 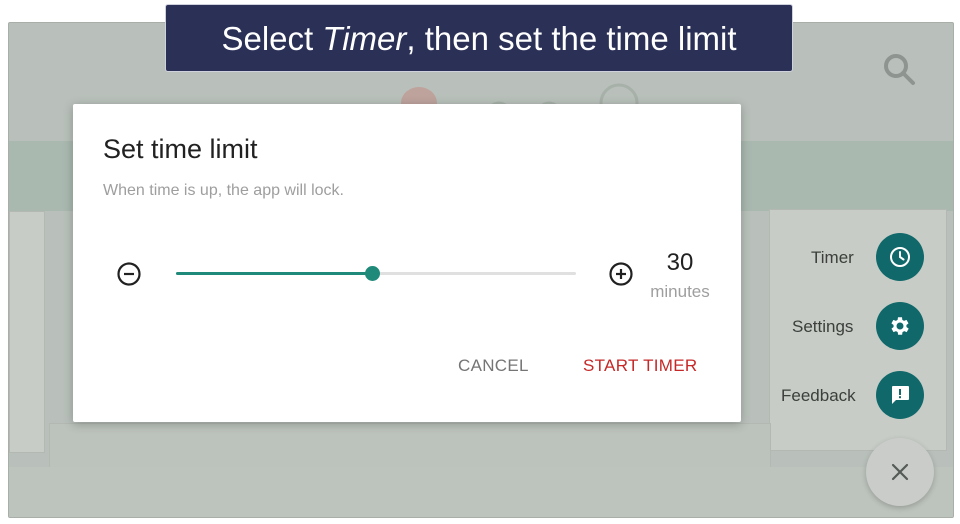 I want to click on search-icon, so click(x=899, y=69).